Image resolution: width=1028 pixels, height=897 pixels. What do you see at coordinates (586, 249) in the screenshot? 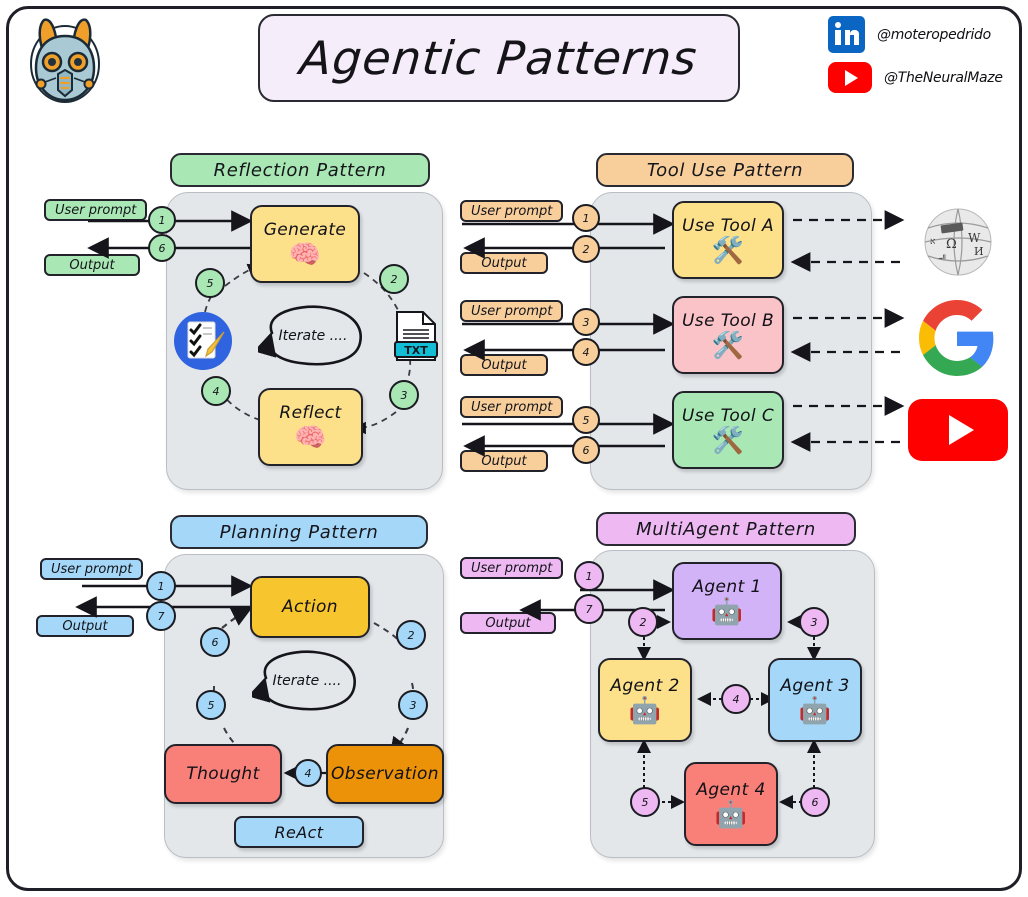
I see `tooluse-step-2: 2` at bounding box center [586, 249].